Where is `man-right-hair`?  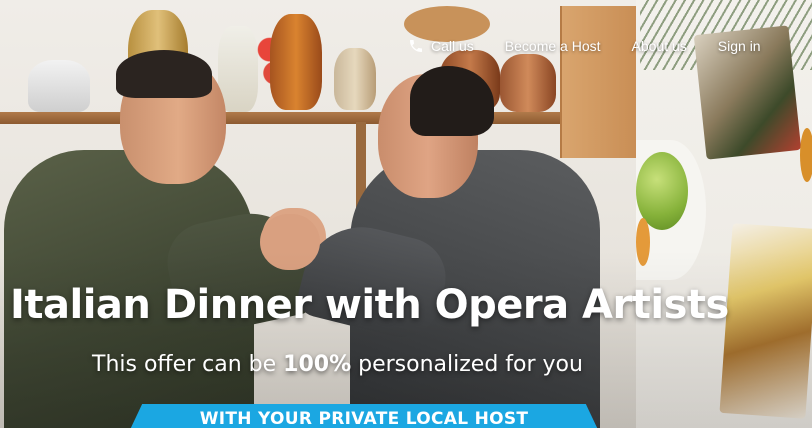 man-right-hair is located at coordinates (452, 101).